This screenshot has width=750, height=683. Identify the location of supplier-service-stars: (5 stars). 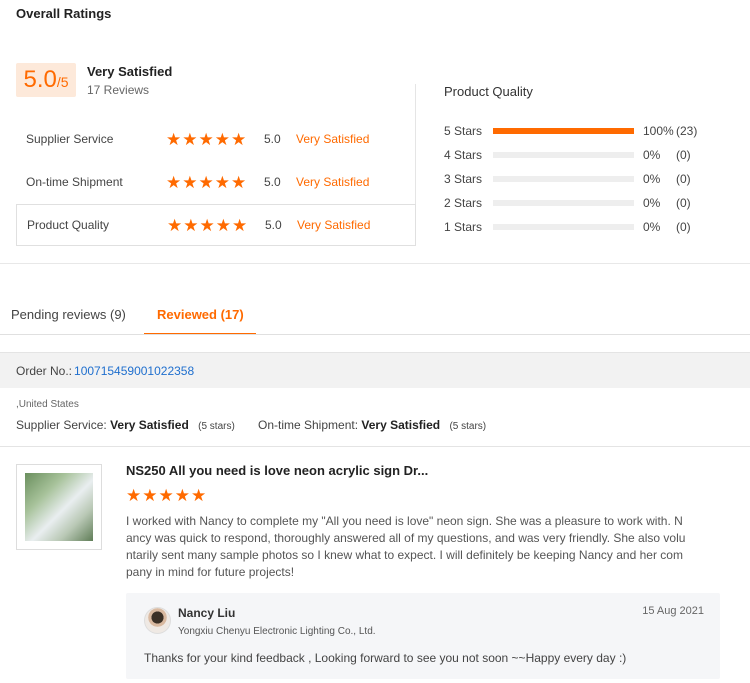
(216, 426).